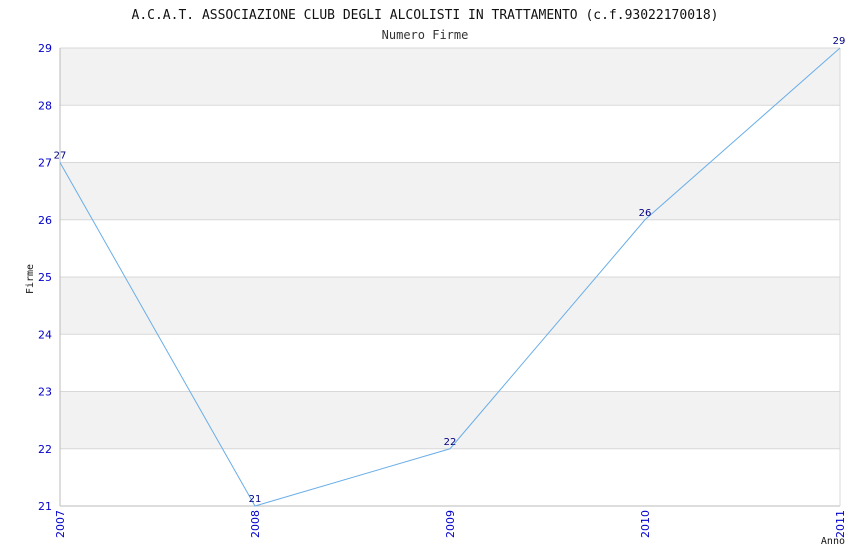 This screenshot has width=850, height=550. I want to click on y-tick-label: 26, so click(45, 220).